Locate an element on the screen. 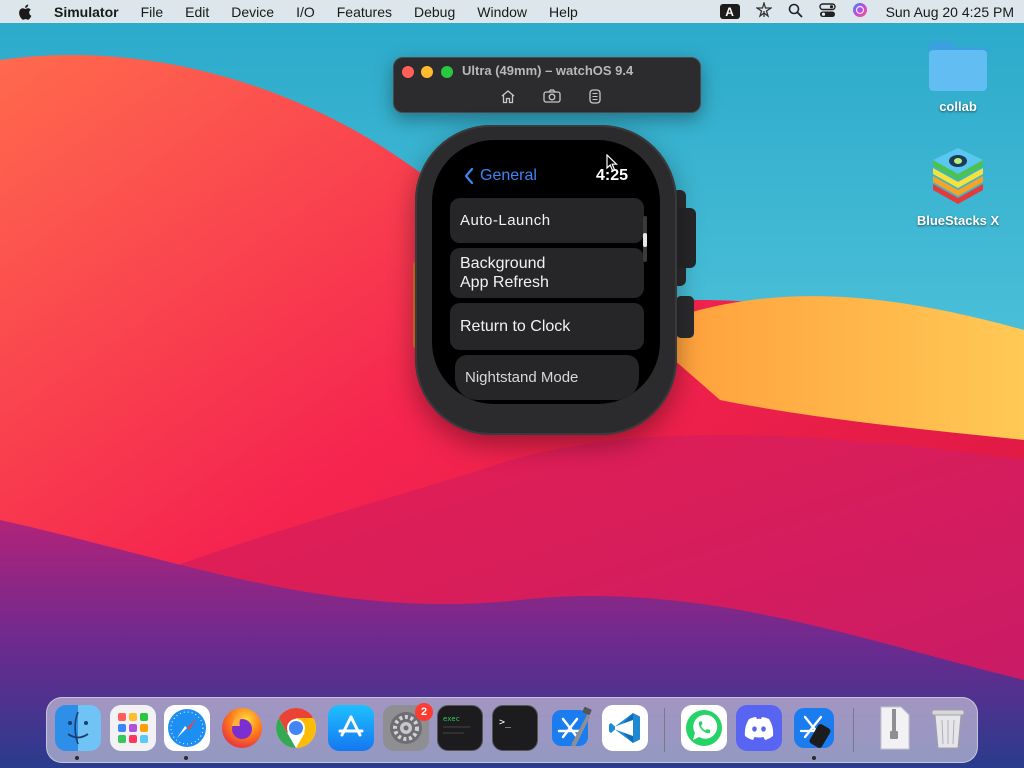  watch-list-item-label: Nightstand Mode is located at coordinates (522, 377).